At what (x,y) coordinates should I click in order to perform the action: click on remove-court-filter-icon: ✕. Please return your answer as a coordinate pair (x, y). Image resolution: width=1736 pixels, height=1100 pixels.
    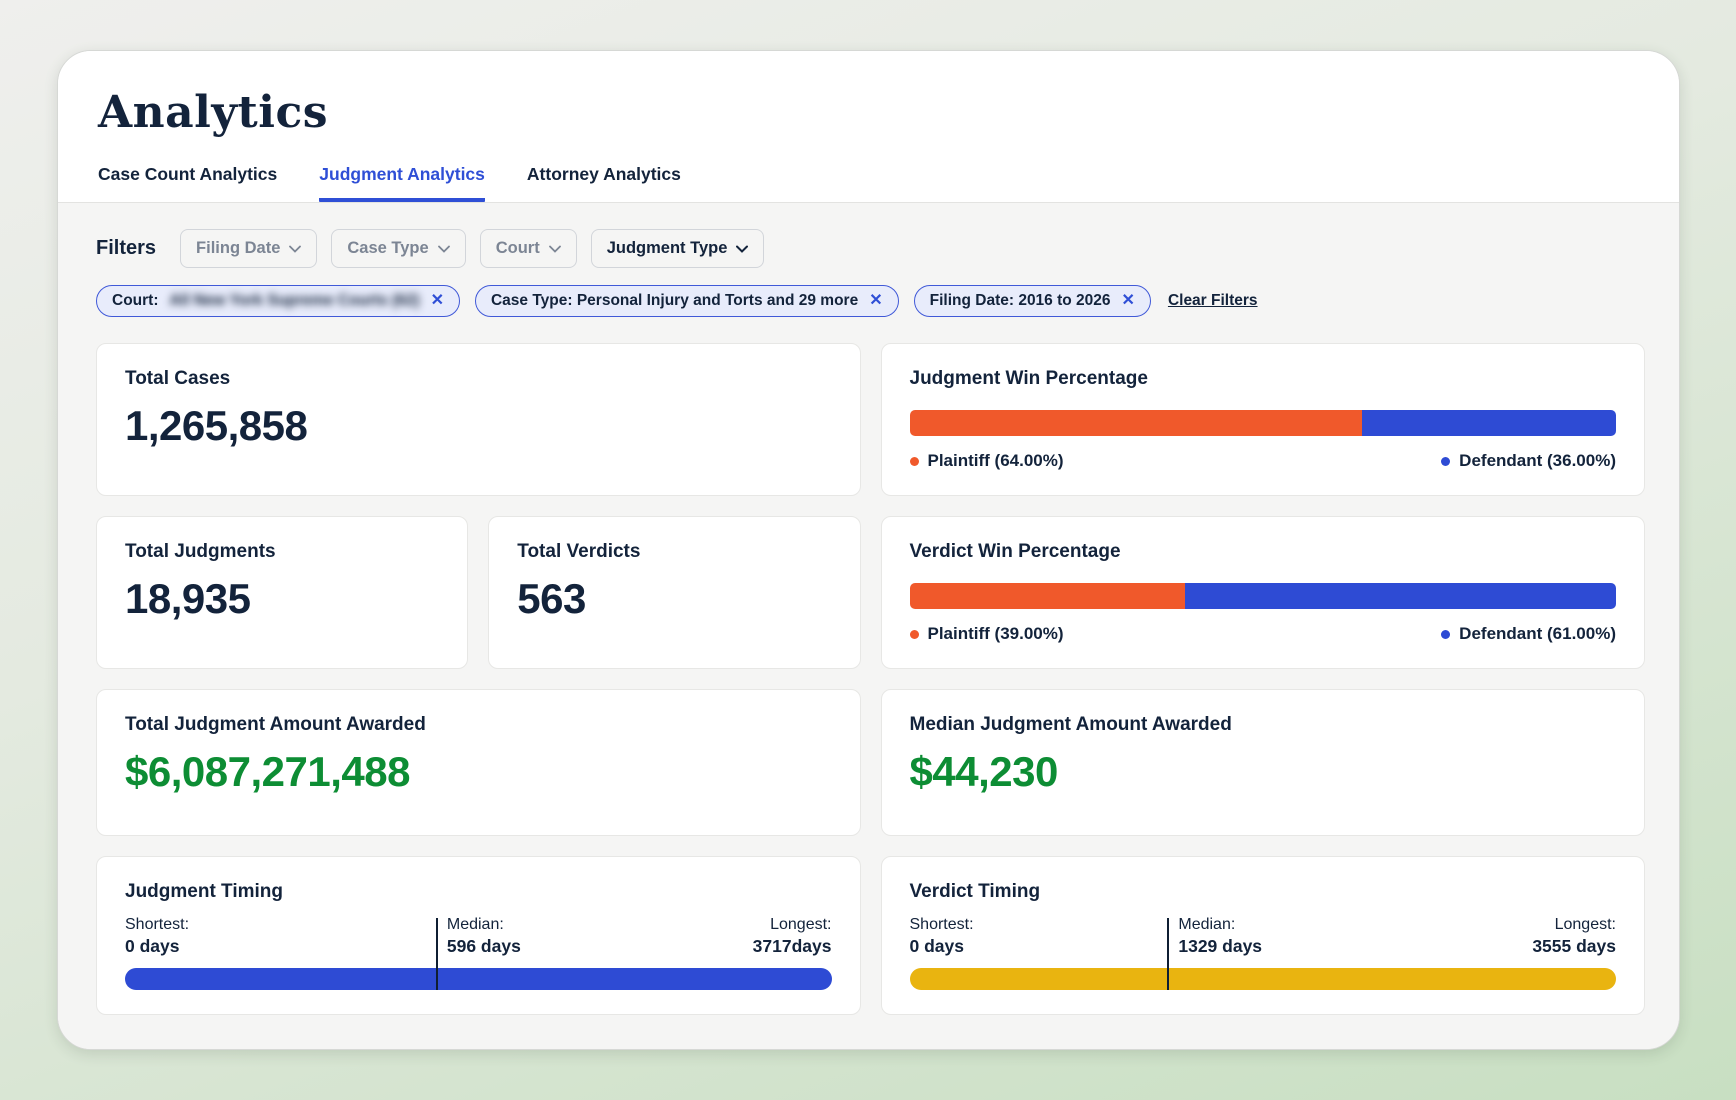
    Looking at the image, I should click on (437, 301).